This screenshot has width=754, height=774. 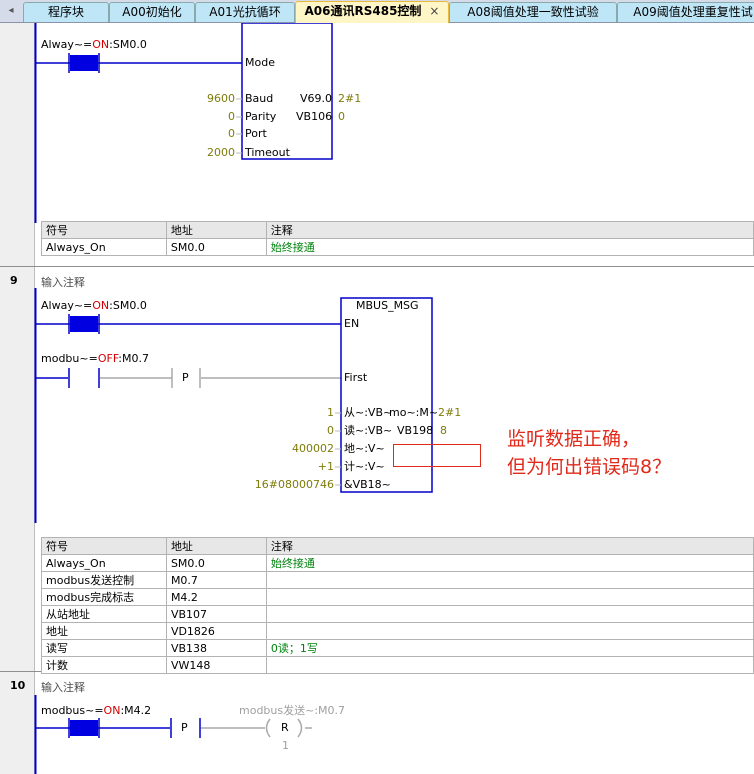 I want to click on table-row: 读写 VB138 0读；1写, so click(x=397, y=648).